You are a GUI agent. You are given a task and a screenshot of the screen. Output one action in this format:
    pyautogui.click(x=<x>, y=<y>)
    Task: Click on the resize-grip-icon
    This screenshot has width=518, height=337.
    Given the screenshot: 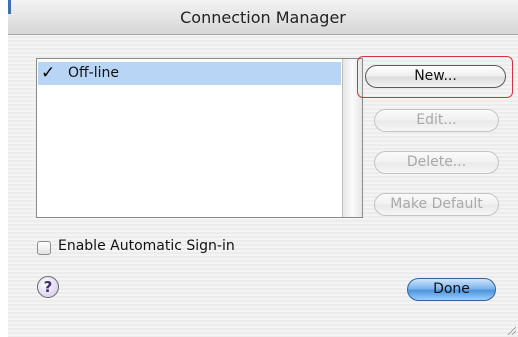 What is the action you would take?
    pyautogui.click(x=511, y=330)
    